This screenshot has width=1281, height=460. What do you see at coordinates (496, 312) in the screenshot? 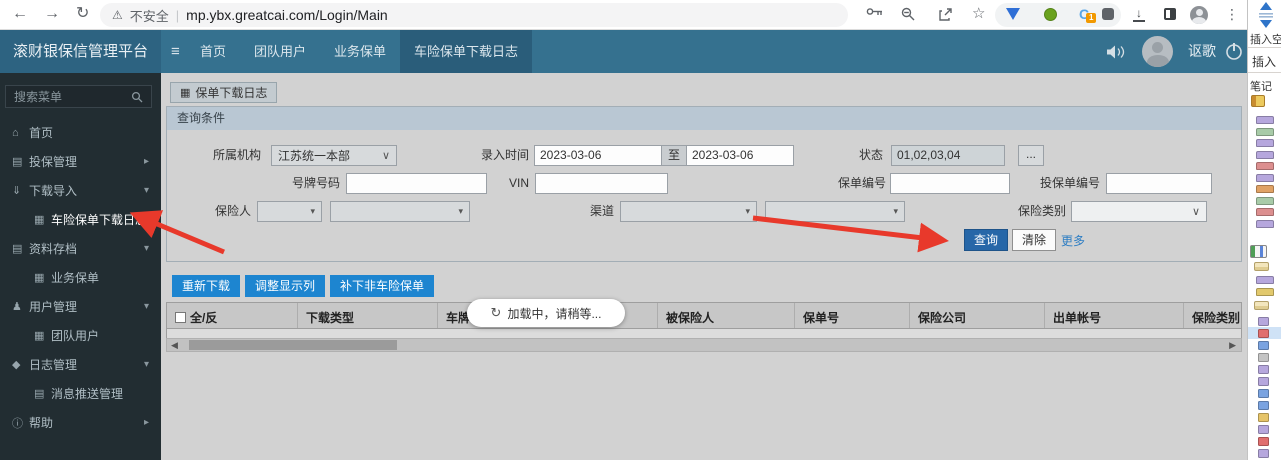
I see `spinner-icon: ↻` at bounding box center [496, 312].